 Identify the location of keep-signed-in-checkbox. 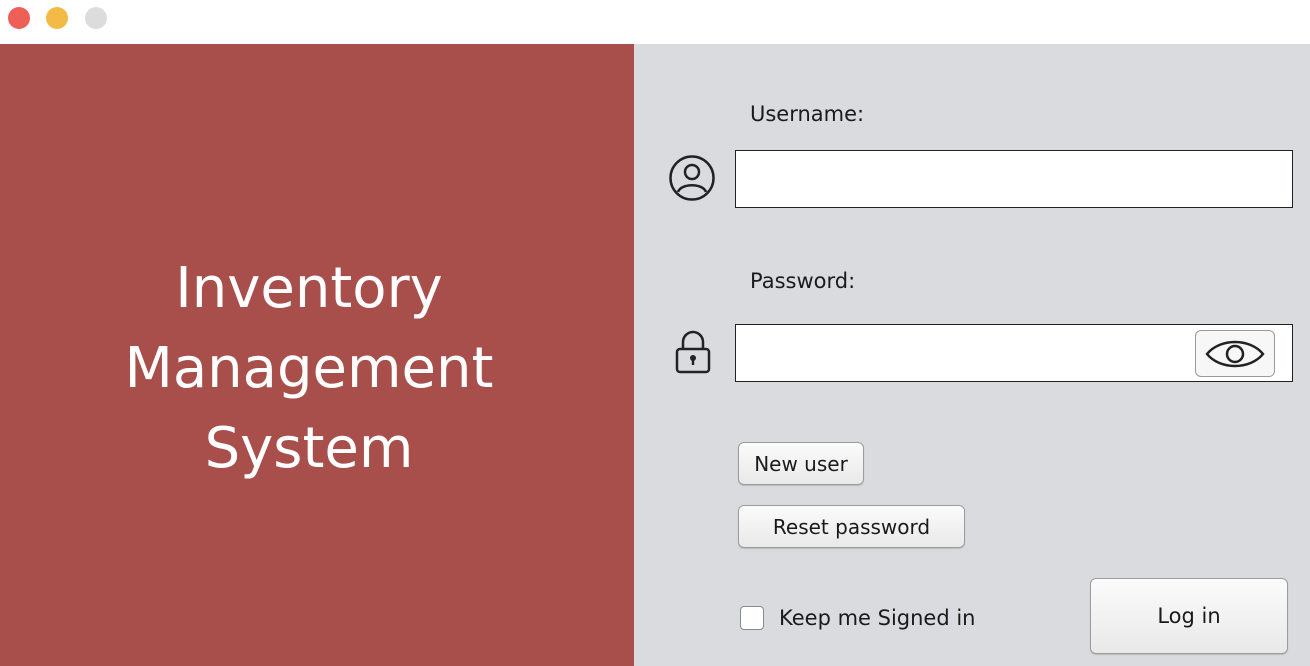
(752, 618).